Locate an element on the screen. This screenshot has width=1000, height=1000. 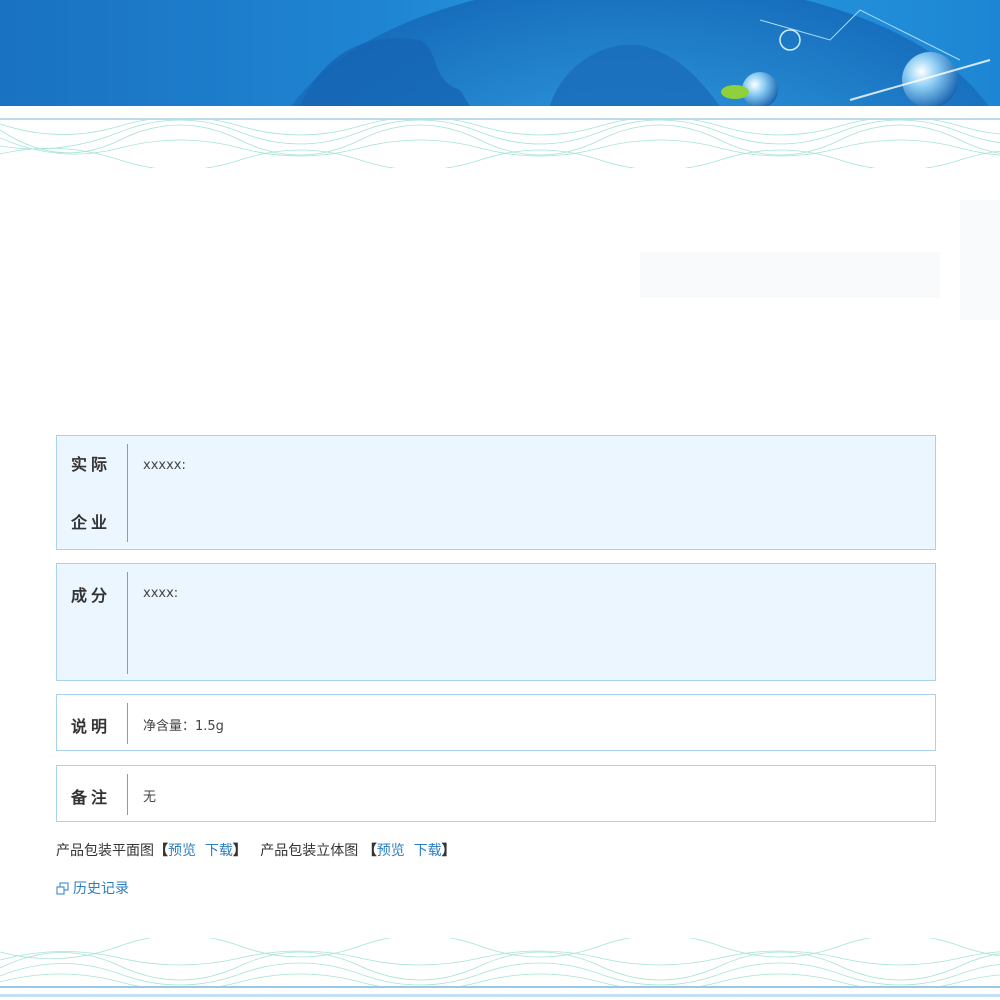
solid-image-label: 产品包装立体图 is located at coordinates (309, 851).